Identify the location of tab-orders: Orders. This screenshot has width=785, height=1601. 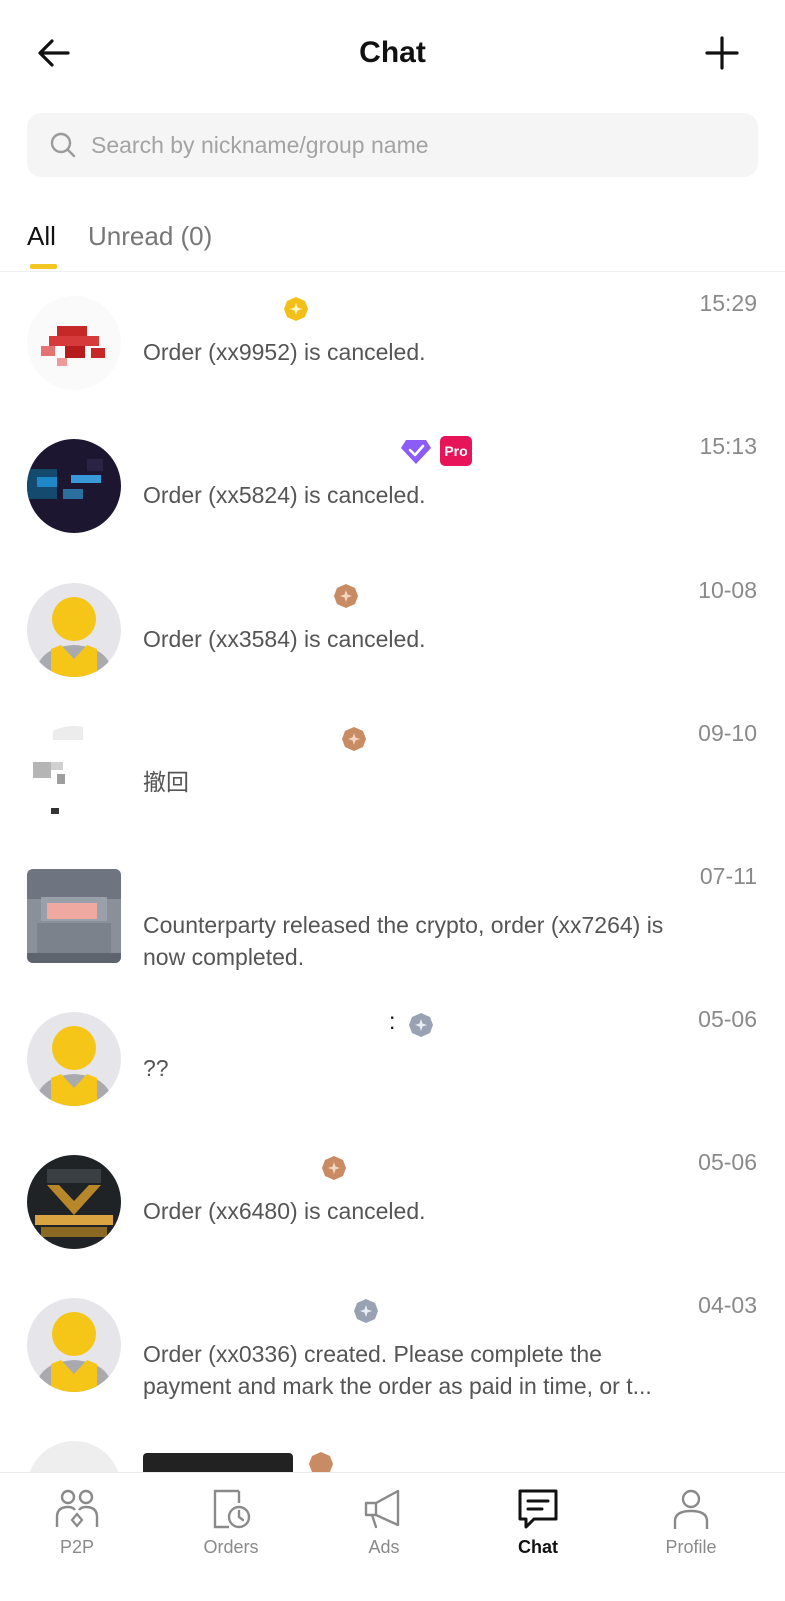
(231, 1532).